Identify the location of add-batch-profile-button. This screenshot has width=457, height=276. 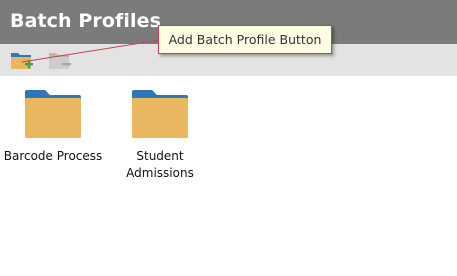
(22, 60).